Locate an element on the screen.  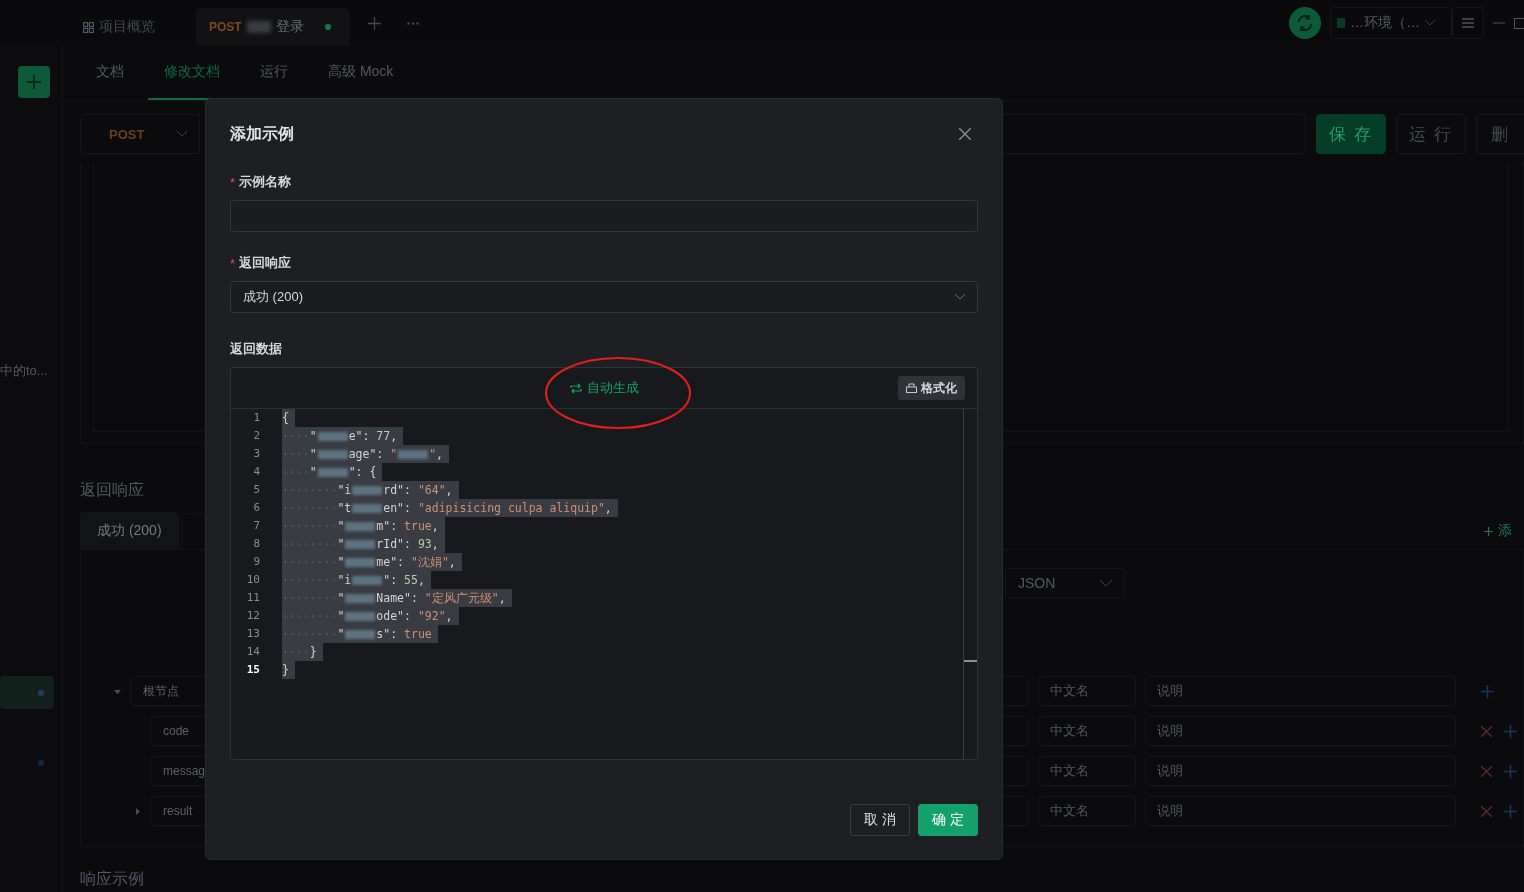
name-field is located at coordinates (604, 216).